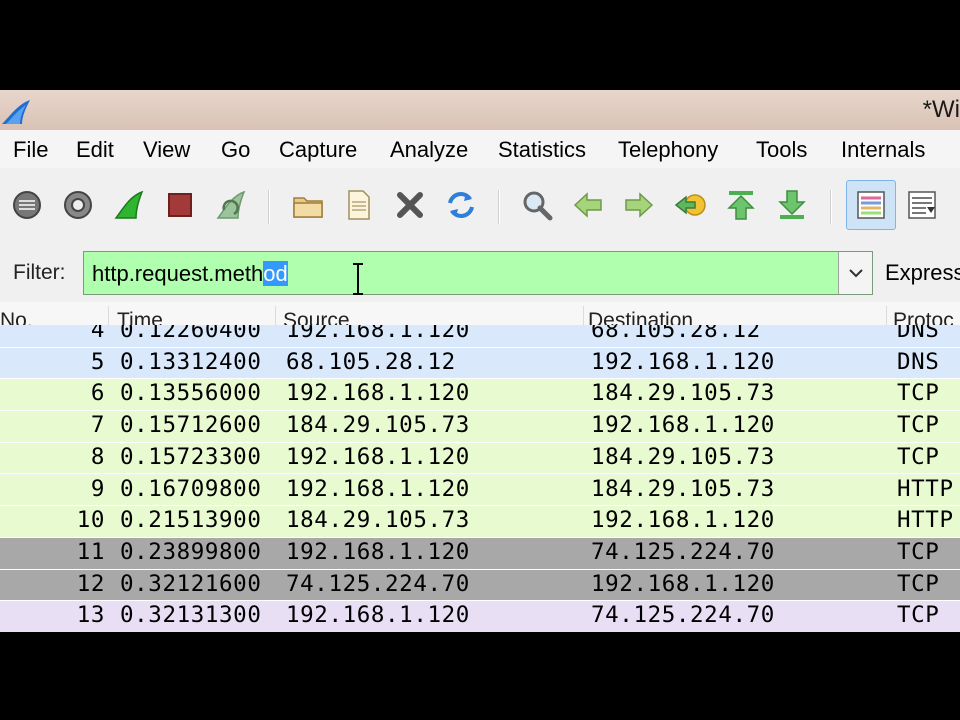 The image size is (960, 720). I want to click on packet-source: 74.125.224.70, so click(378, 583).